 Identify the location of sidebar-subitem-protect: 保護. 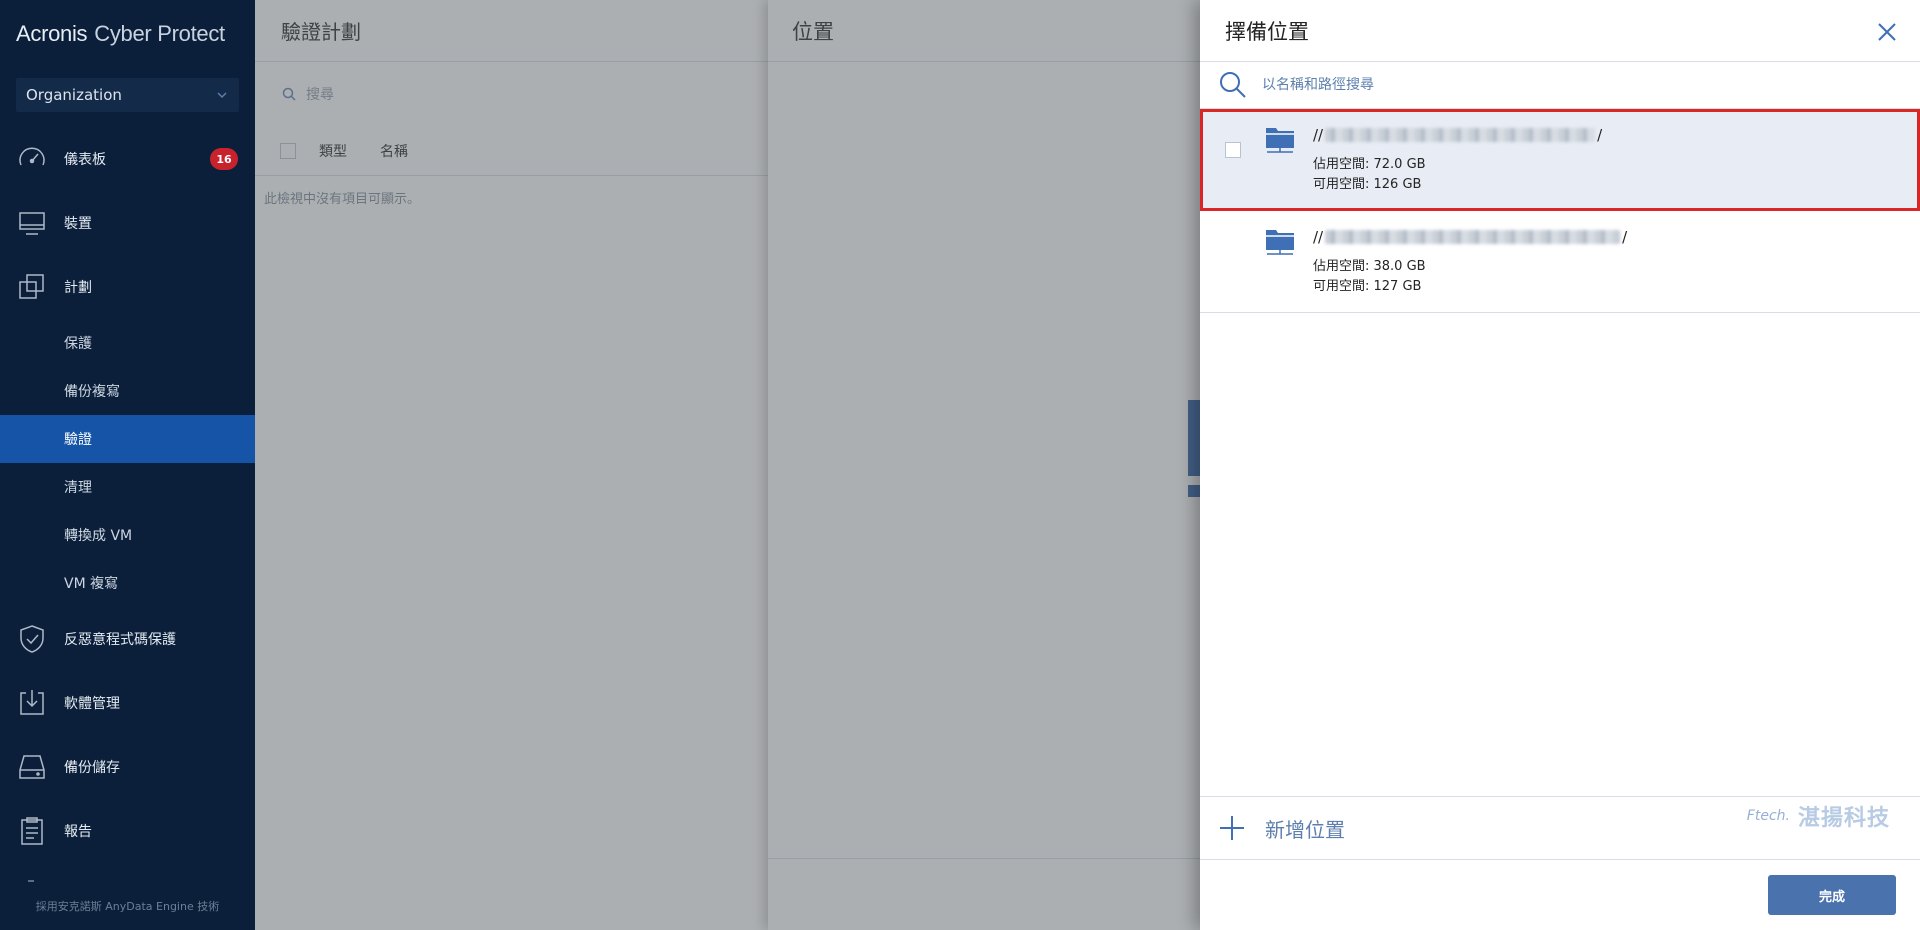
(127, 343).